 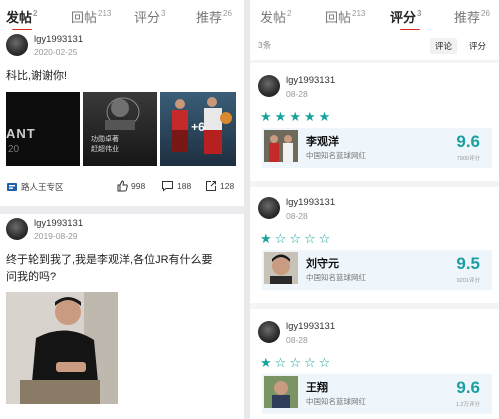 What do you see at coordinates (468, 159) in the screenshot?
I see `rating-count: 7900评分` at bounding box center [468, 159].